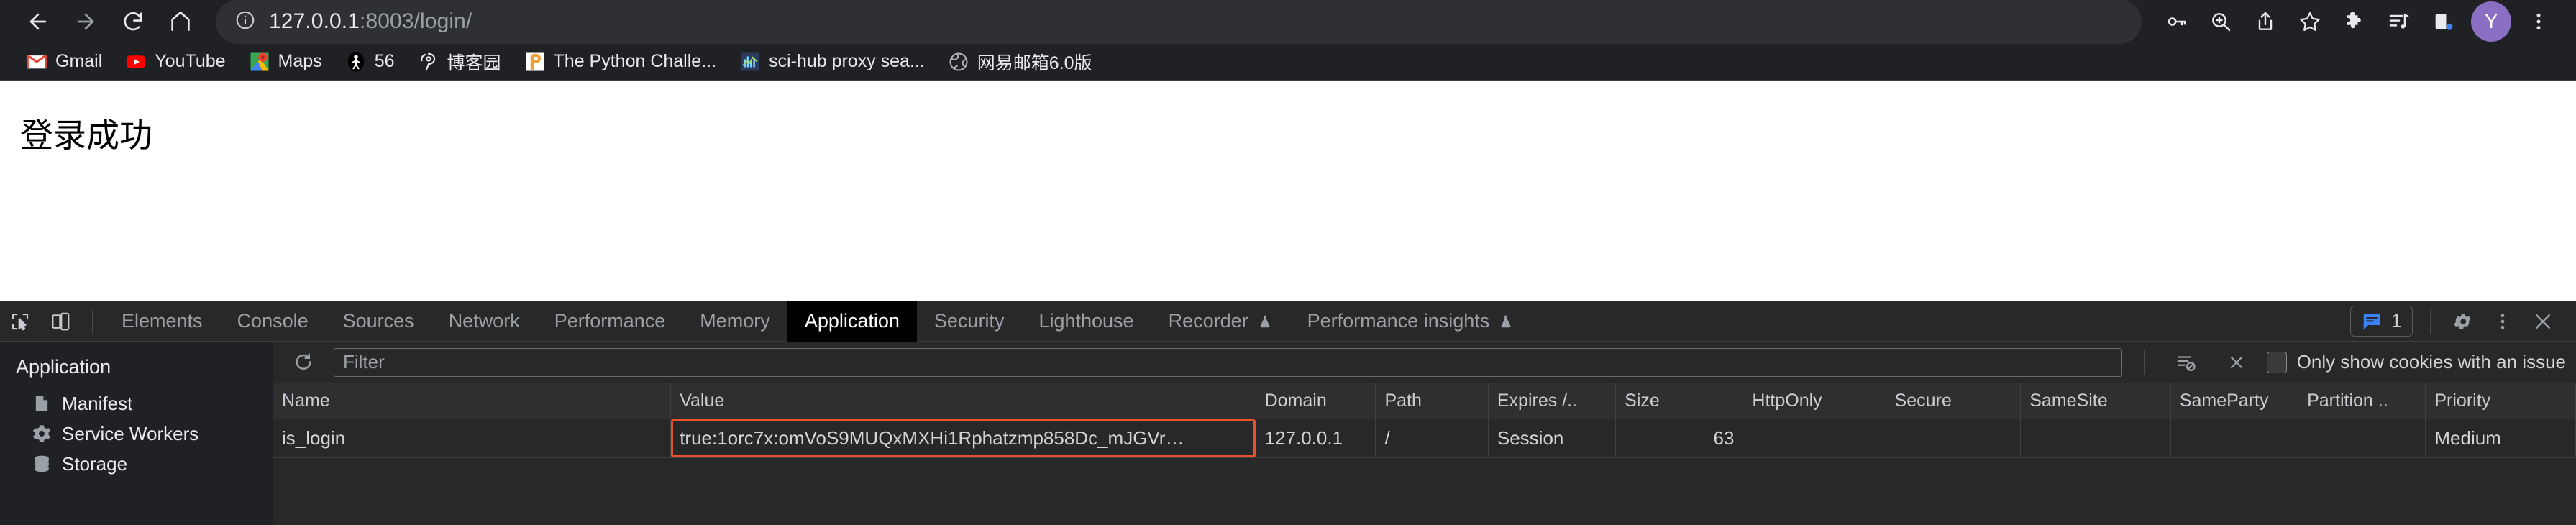 The height and width of the screenshot is (525, 2576). What do you see at coordinates (1679, 401) in the screenshot?
I see `column-header-size: Size` at bounding box center [1679, 401].